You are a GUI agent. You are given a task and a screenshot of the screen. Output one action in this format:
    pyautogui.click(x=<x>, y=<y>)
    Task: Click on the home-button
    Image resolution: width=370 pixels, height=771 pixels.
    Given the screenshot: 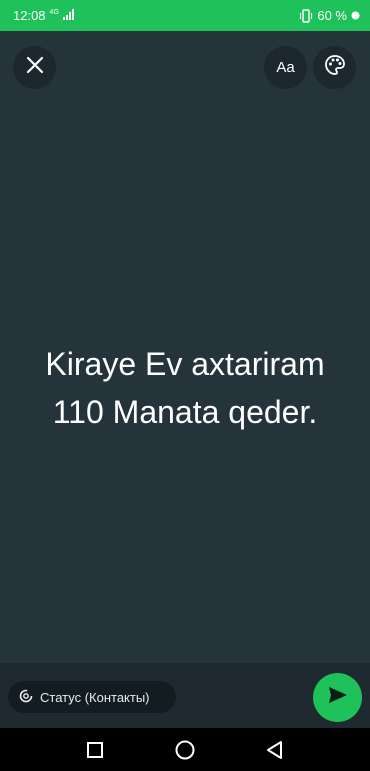 What is the action you would take?
    pyautogui.click(x=185, y=750)
    